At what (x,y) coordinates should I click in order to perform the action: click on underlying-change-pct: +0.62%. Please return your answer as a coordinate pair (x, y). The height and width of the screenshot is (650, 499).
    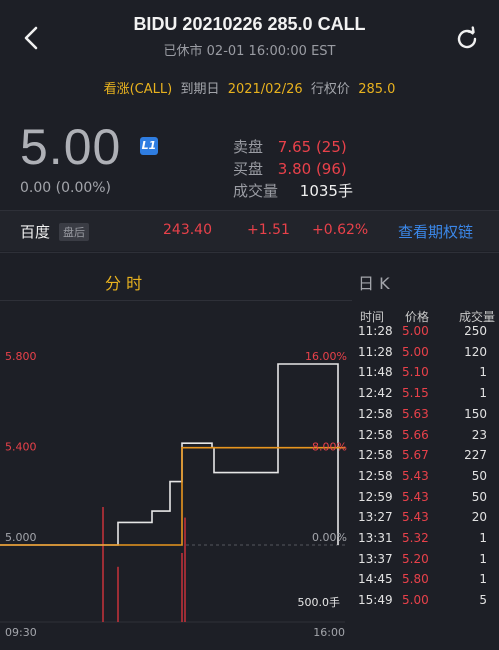
    Looking at the image, I should click on (340, 230).